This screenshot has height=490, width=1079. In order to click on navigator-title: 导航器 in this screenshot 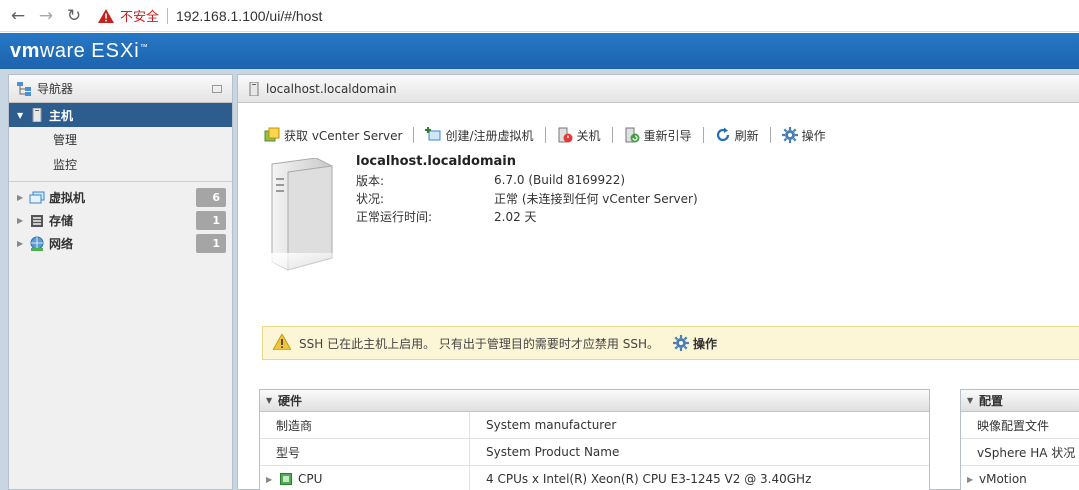, I will do `click(55, 89)`.